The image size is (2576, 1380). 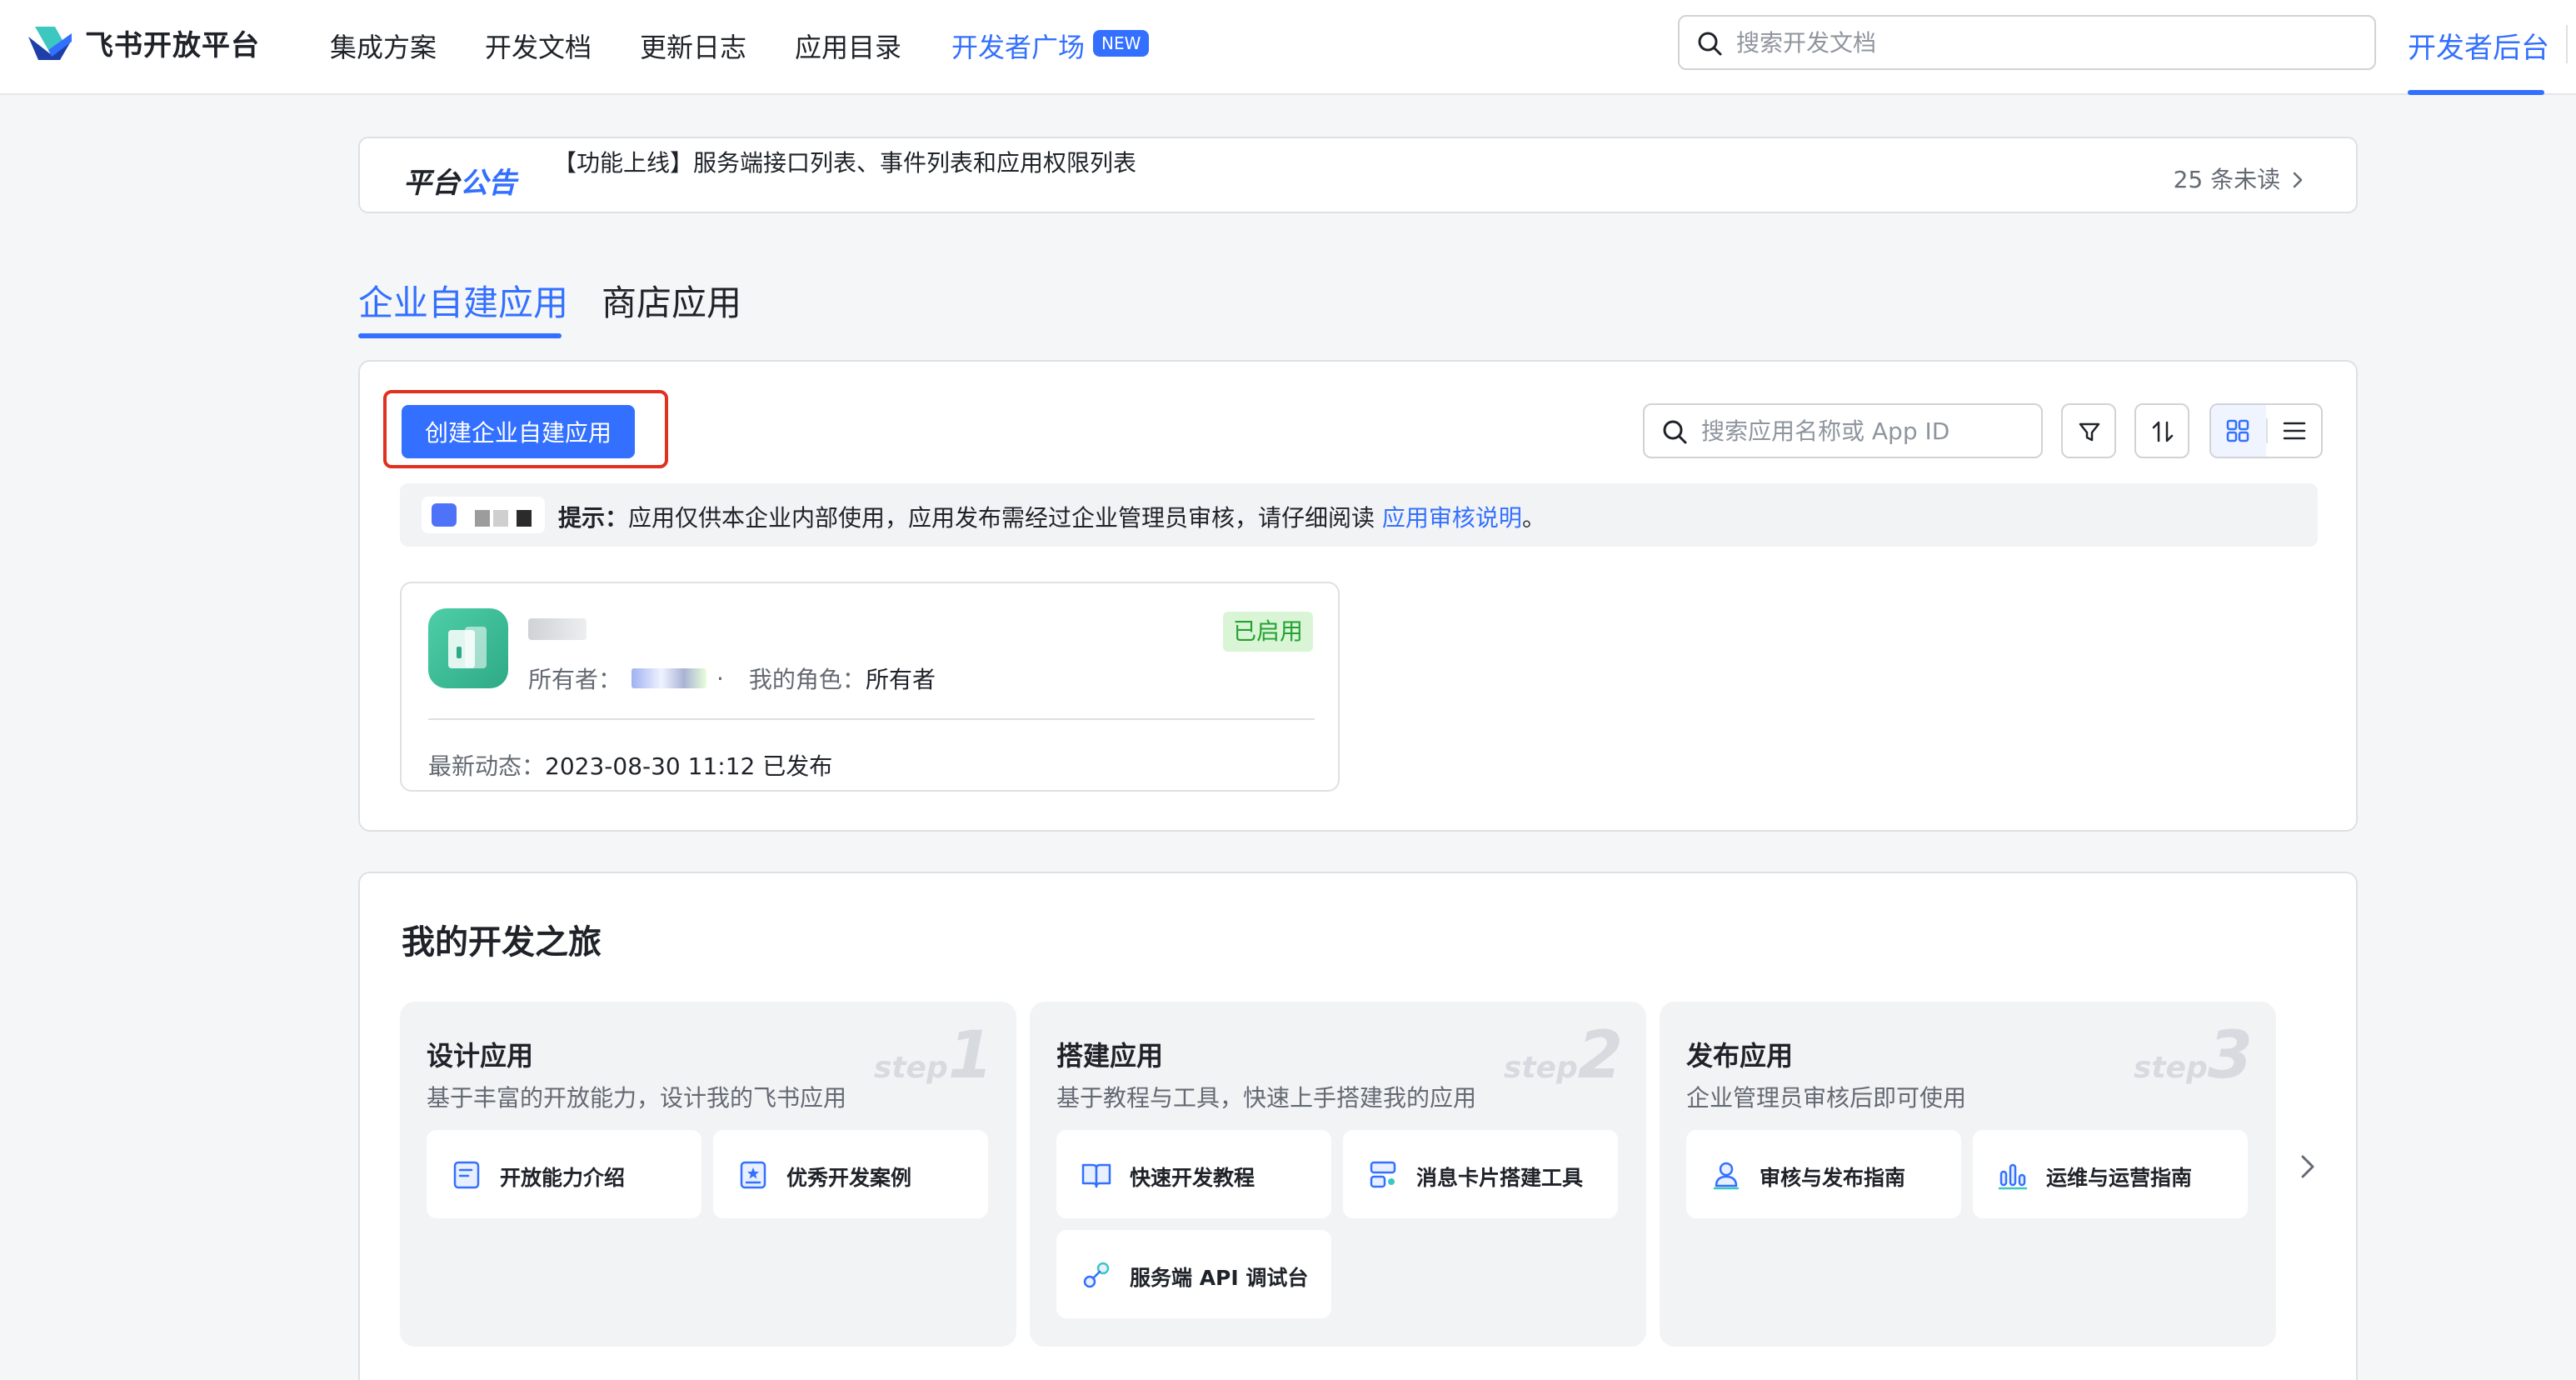 I want to click on link-card-builder: 消息卡片搭建工具, so click(x=1480, y=1174).